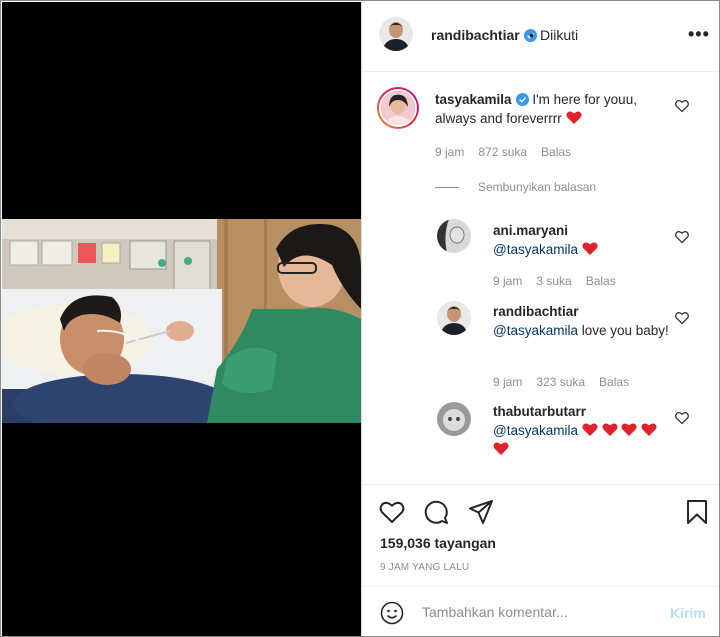  I want to click on post-header: randibachtiar • Diikuti •••, so click(540, 37).